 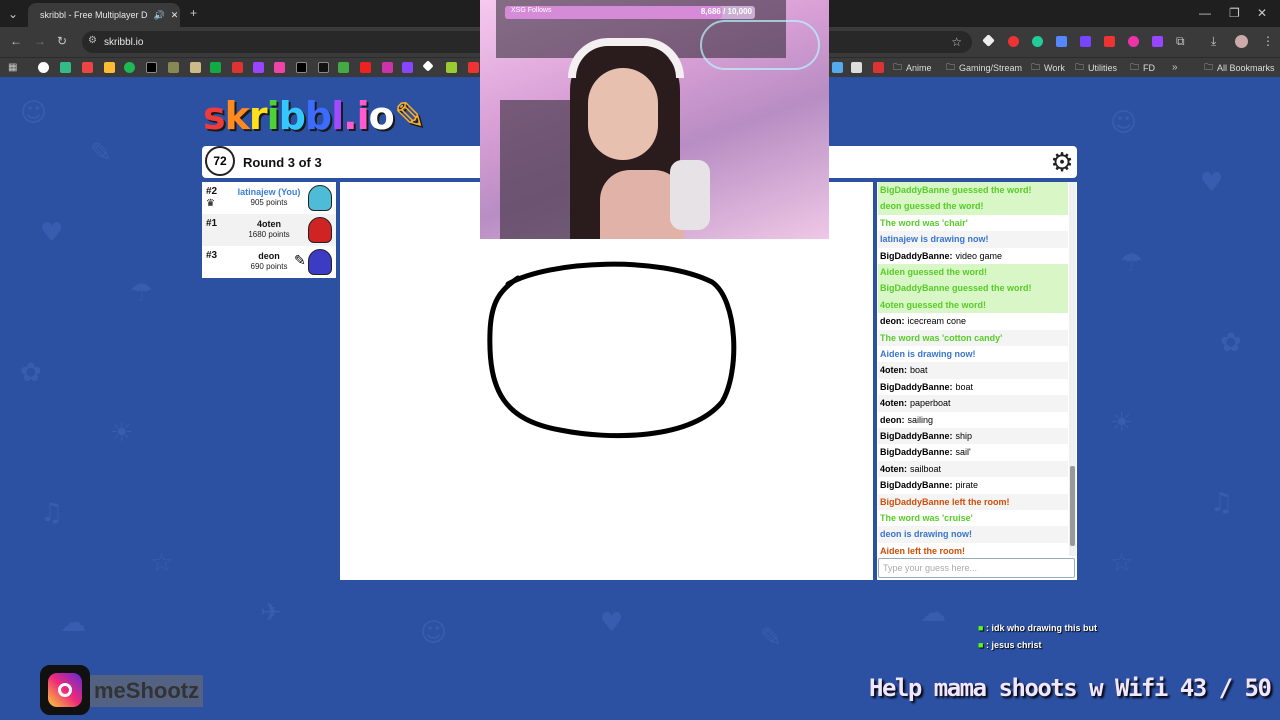 I want to click on window-close-icon: ✕, so click(x=1262, y=13).